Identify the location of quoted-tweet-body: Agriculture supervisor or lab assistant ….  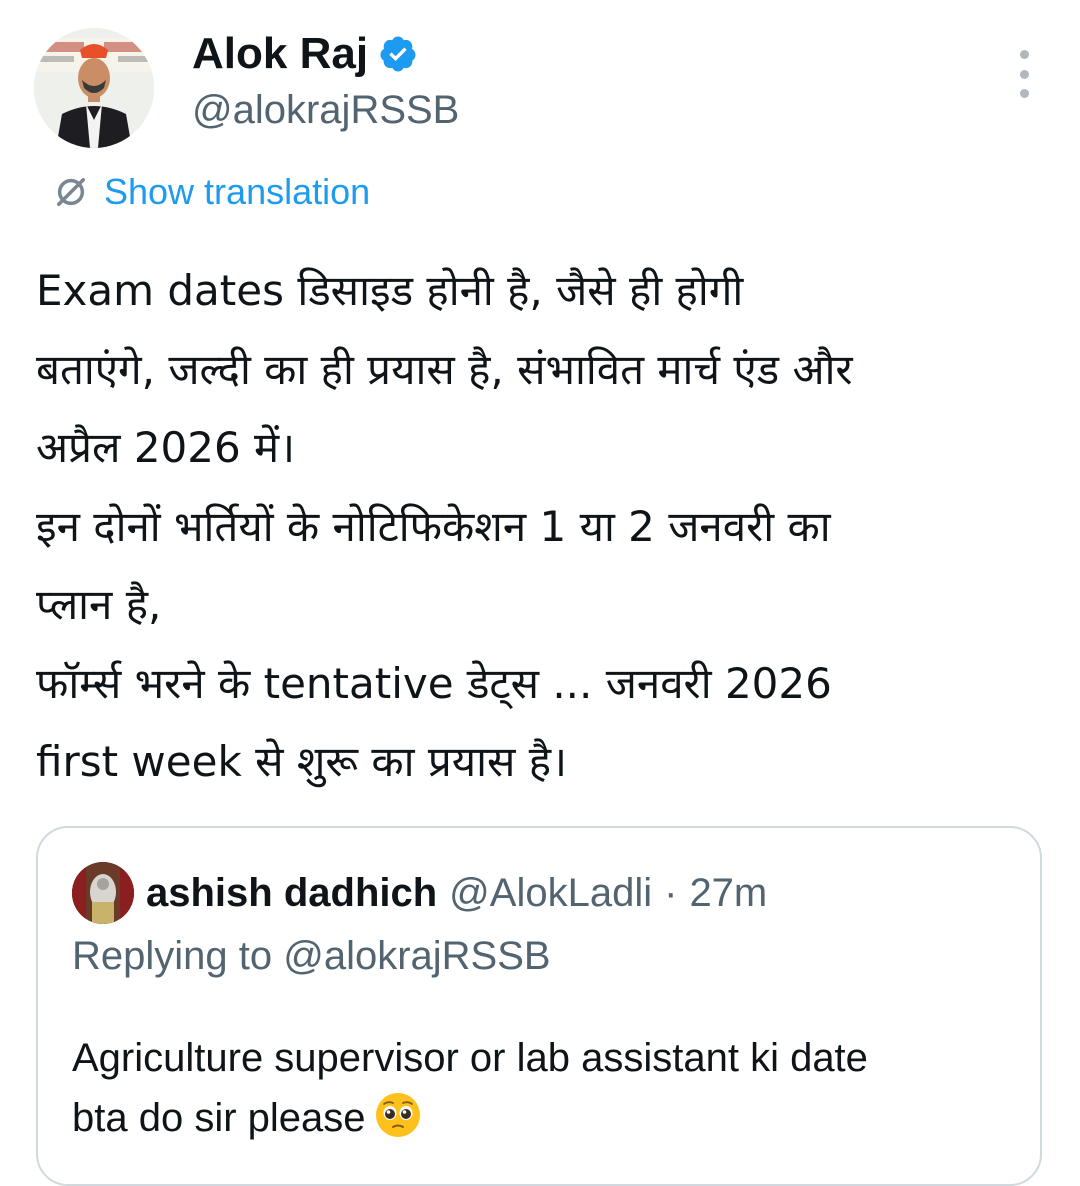
(547, 1088).